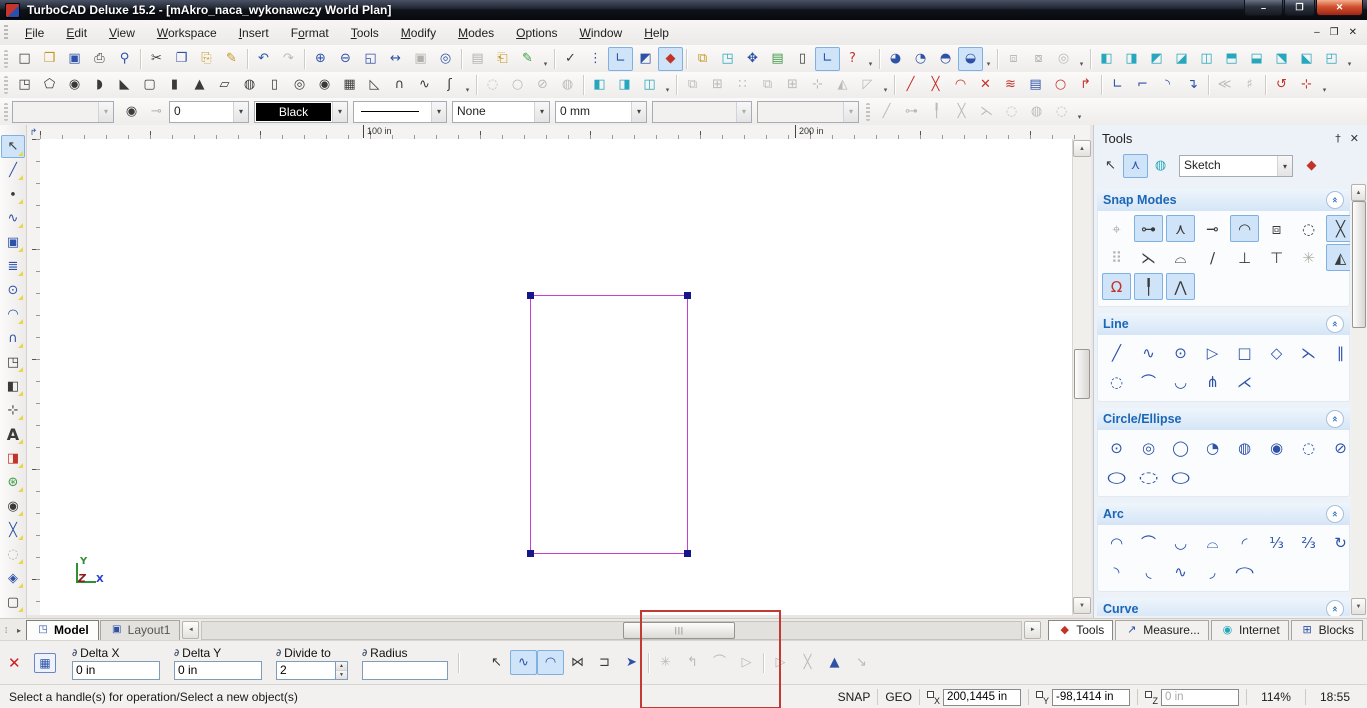 Image resolution: width=1367 pixels, height=708 pixels. I want to click on snap-cross-icon: ╳, so click(961, 112).